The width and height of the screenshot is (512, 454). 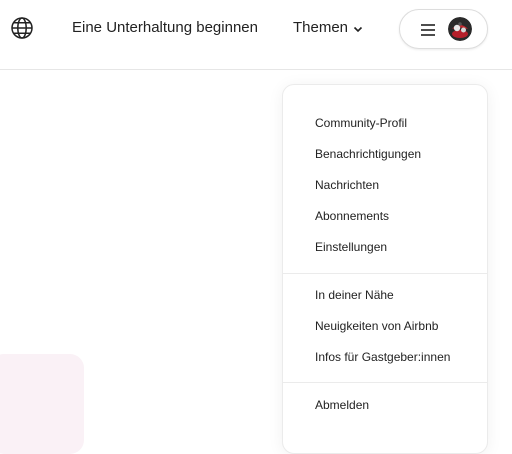 I want to click on menu-item-airbnb-news: Neuigkeiten von Airbnb, so click(x=376, y=326).